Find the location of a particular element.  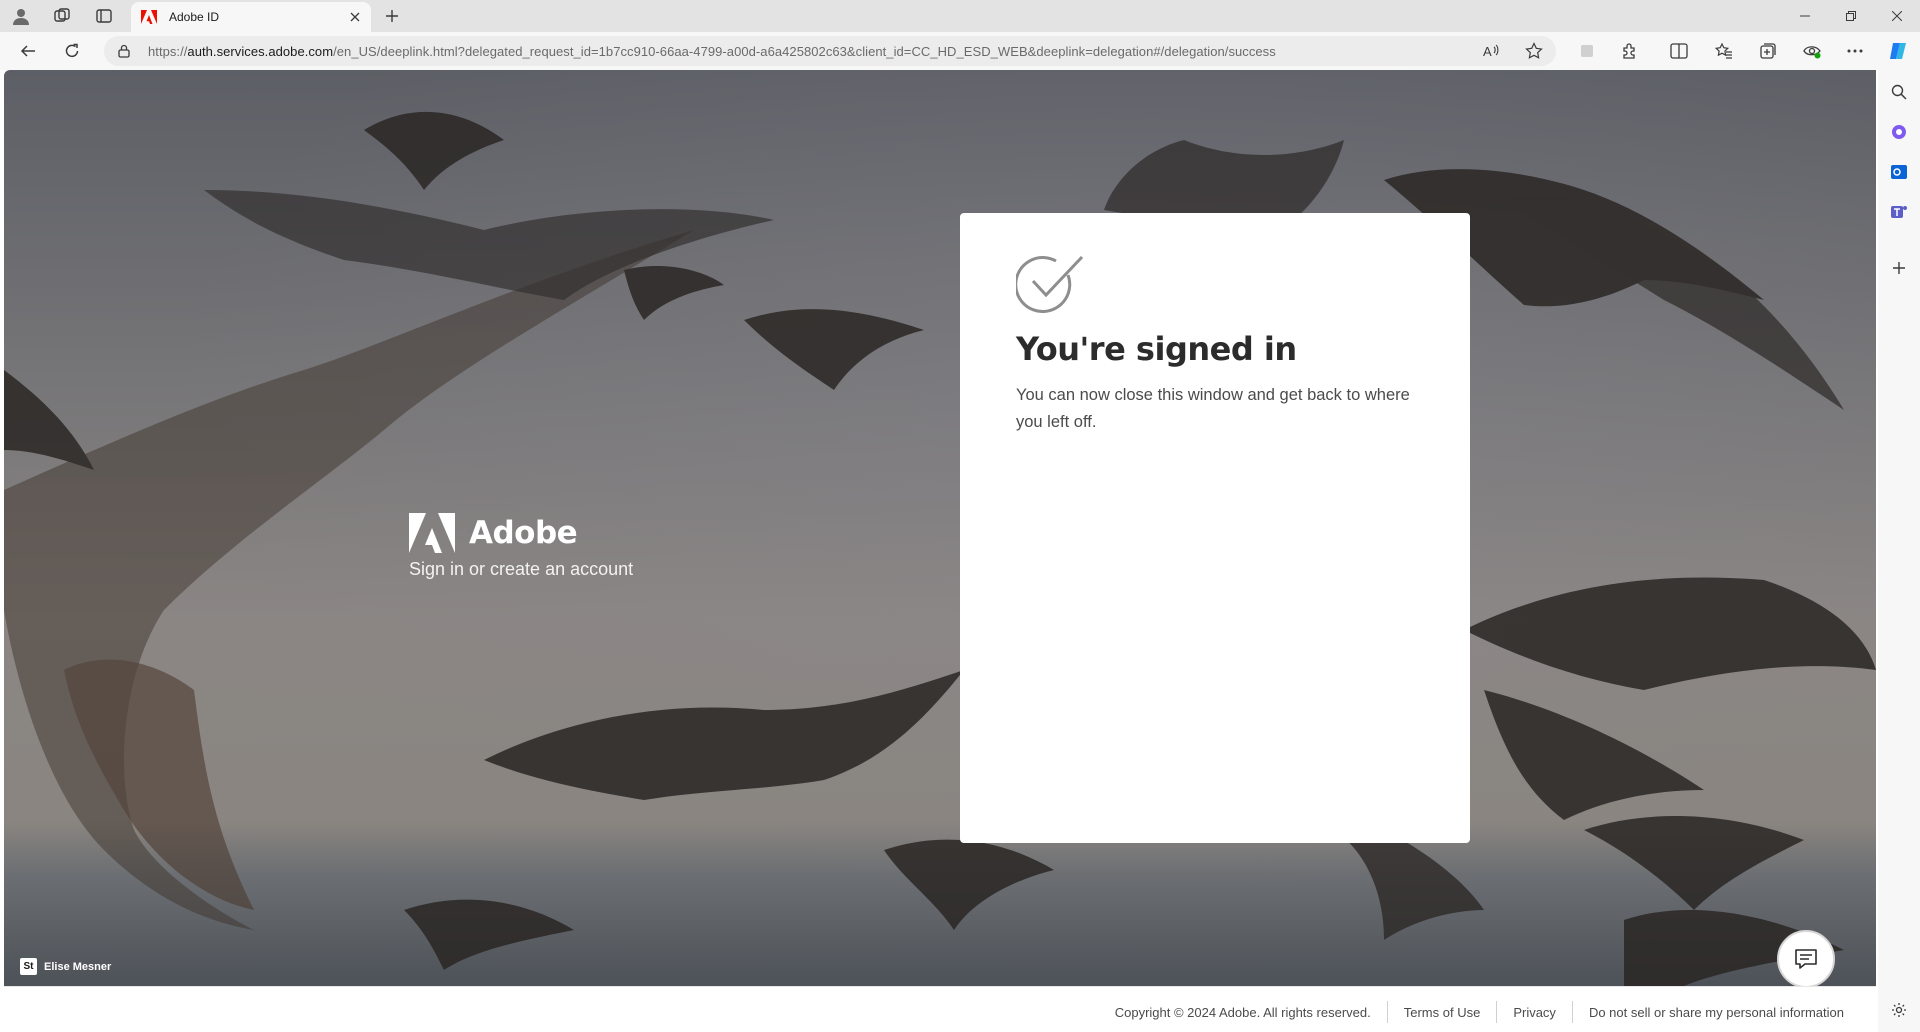

close-tab-icon is located at coordinates (355, 17).